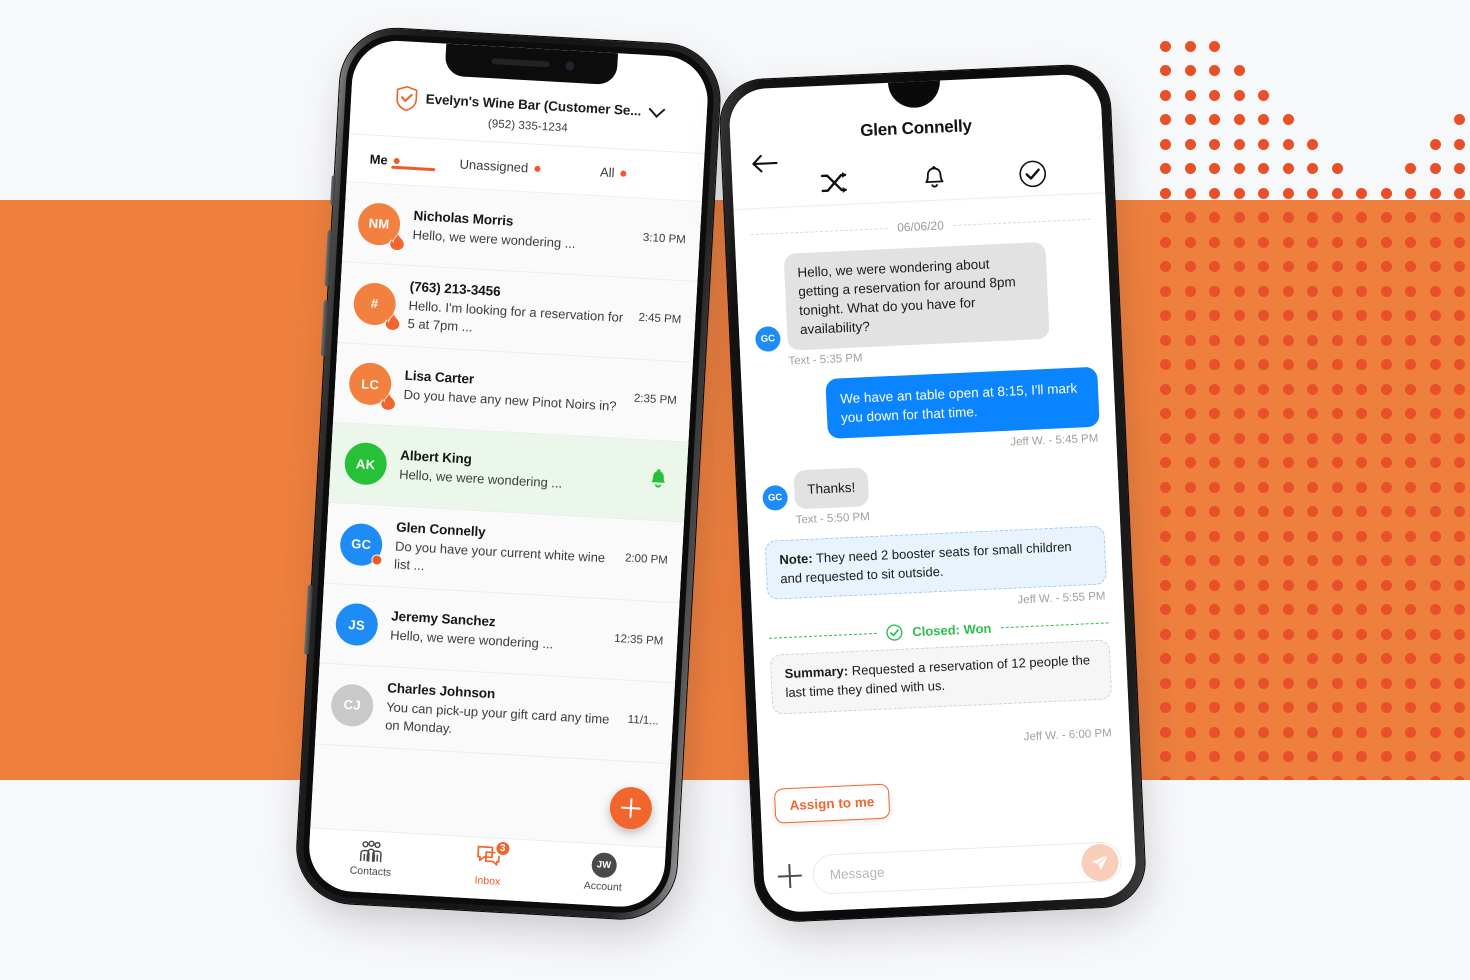 This screenshot has height=980, width=1470. What do you see at coordinates (402, 161) in the screenshot?
I see `tab-me: Me` at bounding box center [402, 161].